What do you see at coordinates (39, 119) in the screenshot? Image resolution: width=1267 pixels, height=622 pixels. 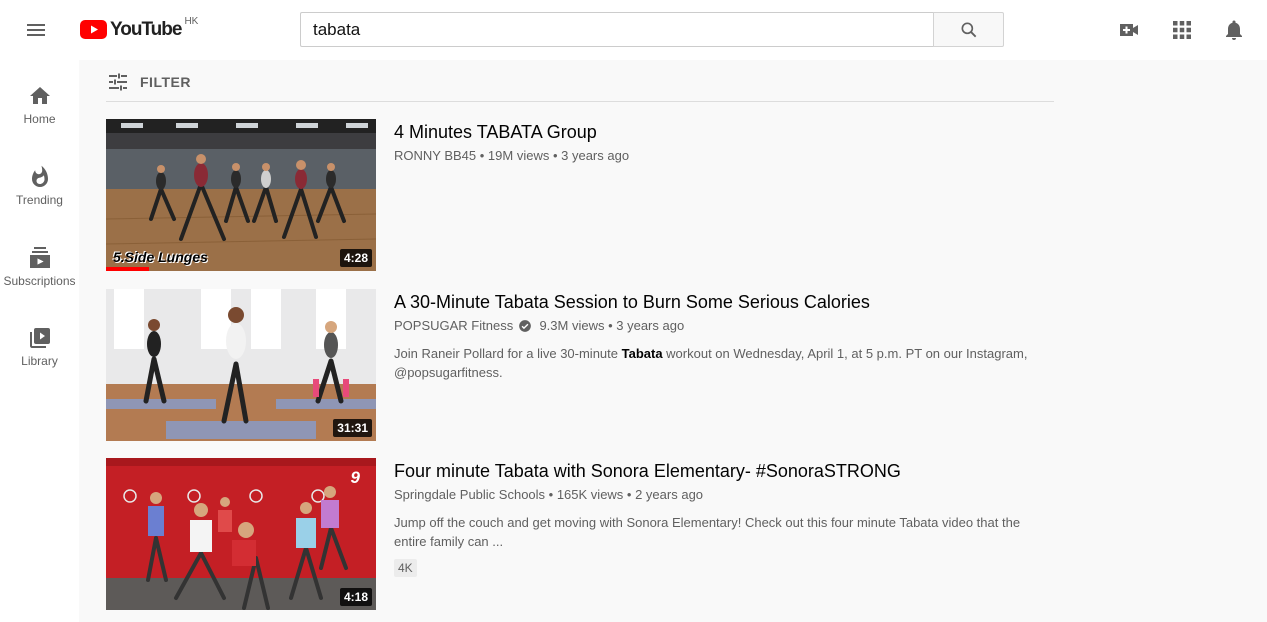 I see `sidebar-item-label: Home` at bounding box center [39, 119].